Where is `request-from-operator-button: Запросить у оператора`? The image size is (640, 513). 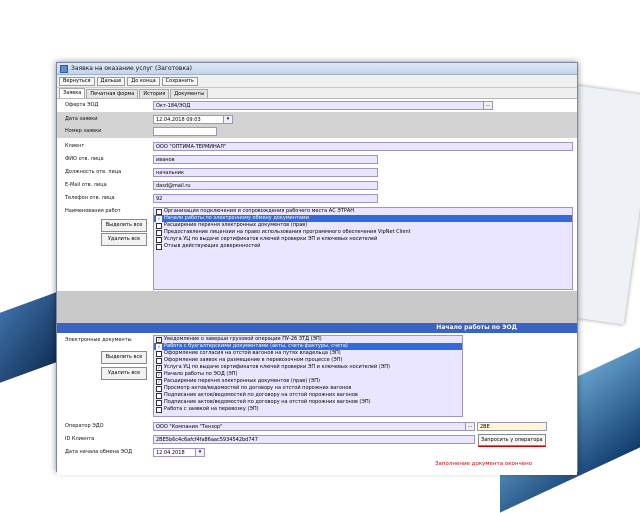
request-from-operator-button: Запросить у оператора is located at coordinates (512, 440).